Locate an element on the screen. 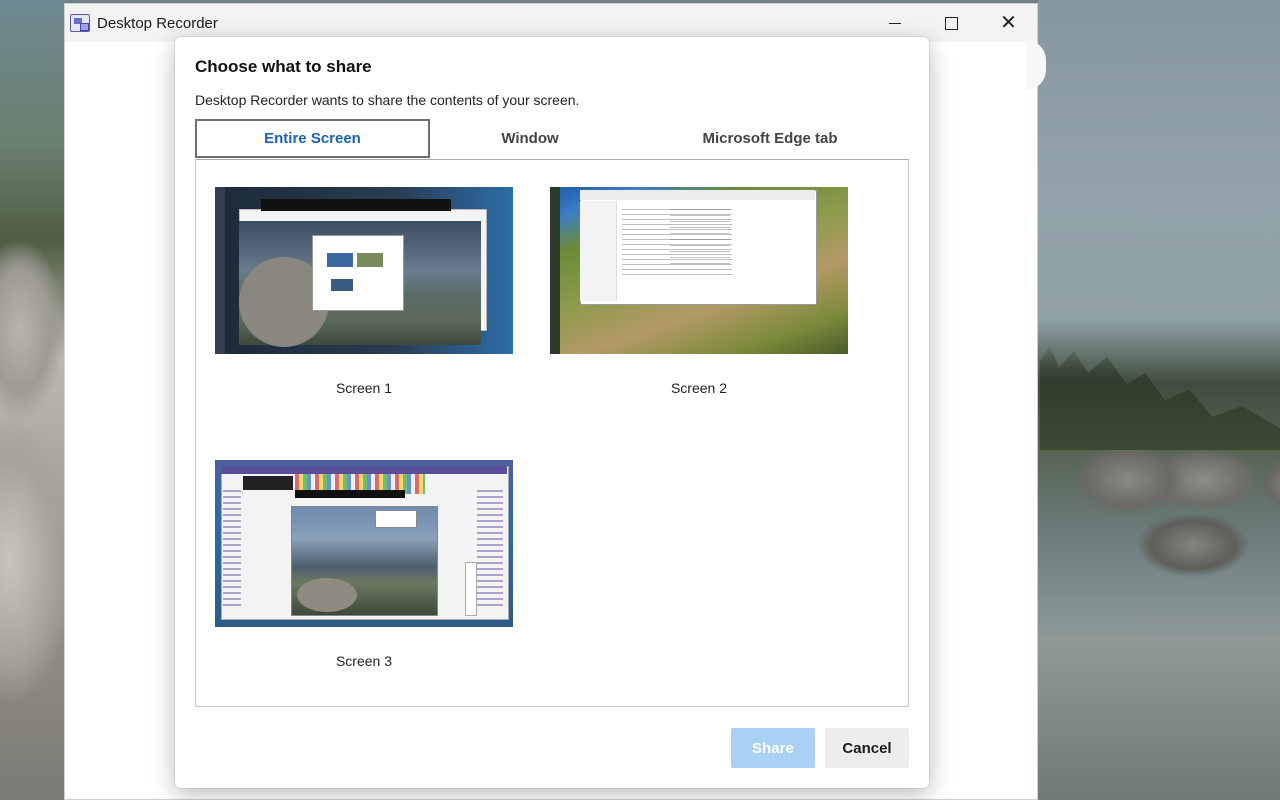  thumb-terminal is located at coordinates (356, 205).